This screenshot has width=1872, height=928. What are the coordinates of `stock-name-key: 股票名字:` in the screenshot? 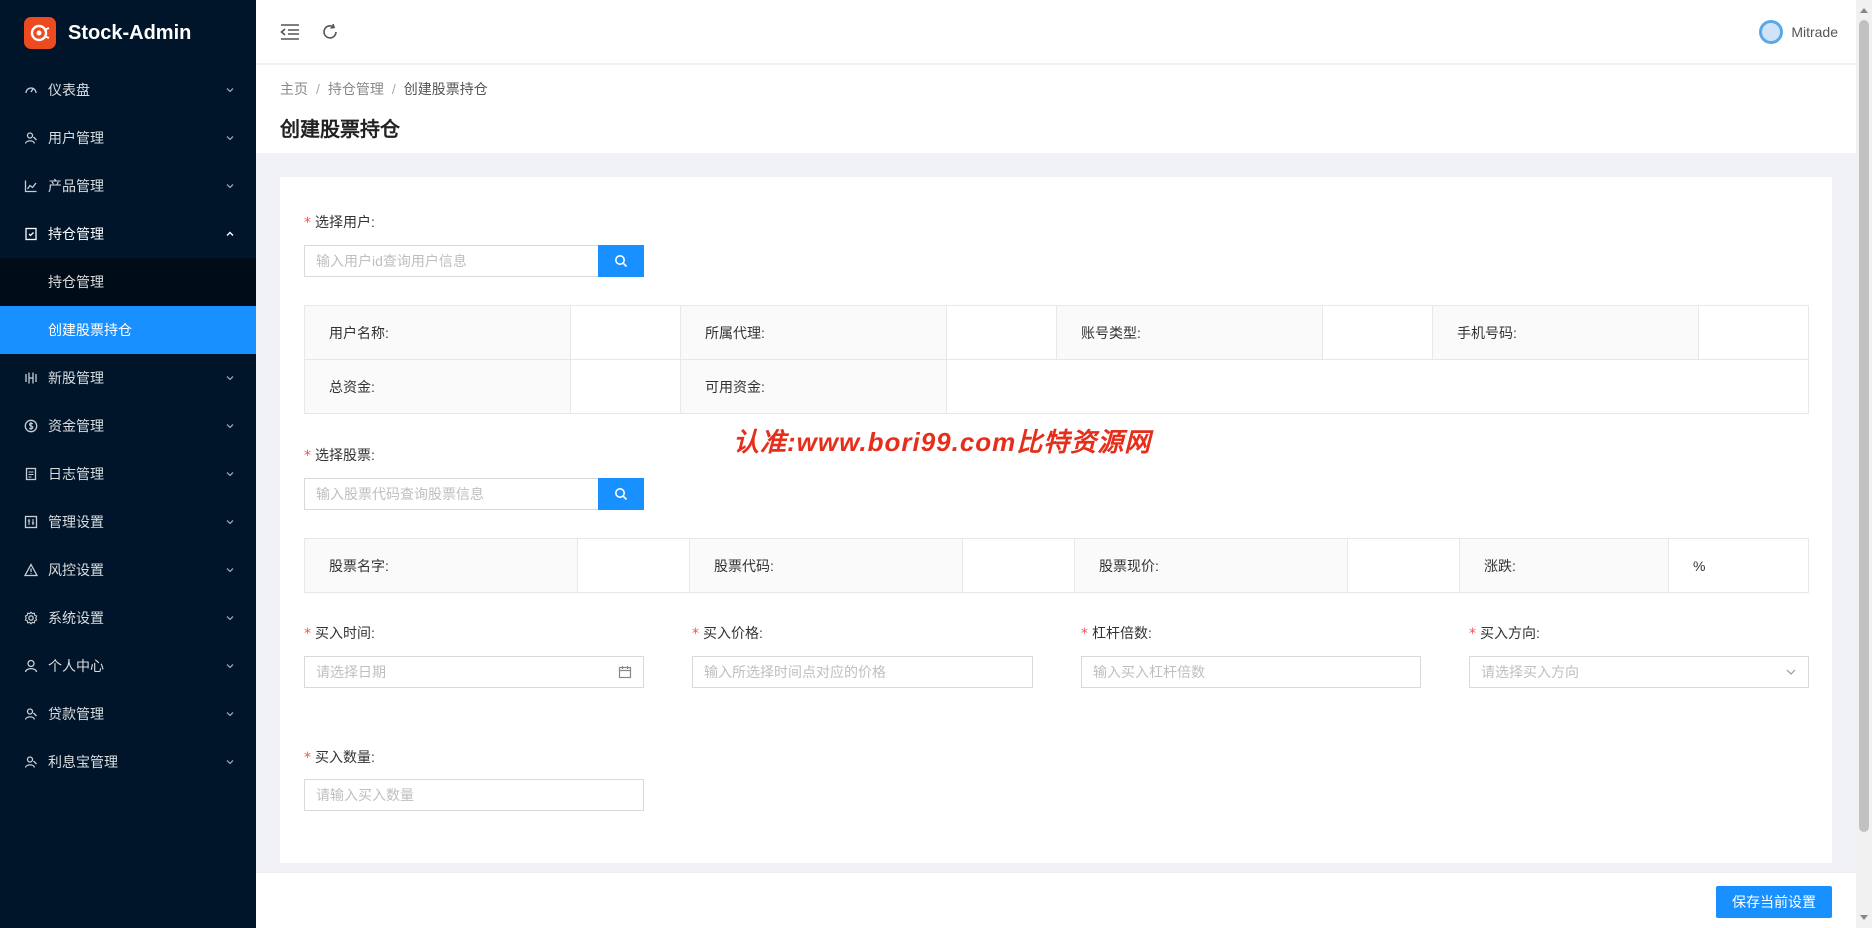 It's located at (441, 565).